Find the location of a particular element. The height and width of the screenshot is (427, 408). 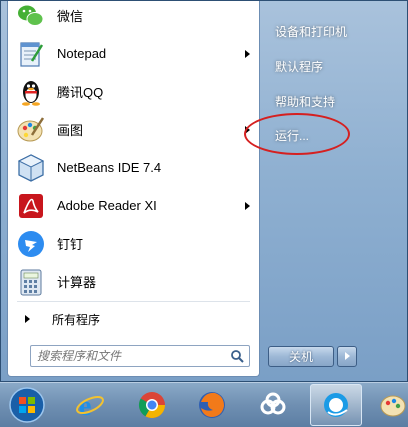

magnifier-icon is located at coordinates (237, 356).